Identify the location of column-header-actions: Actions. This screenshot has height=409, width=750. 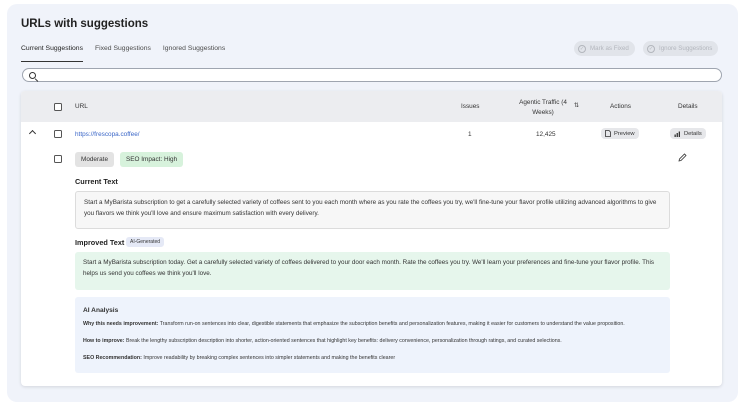
(620, 106).